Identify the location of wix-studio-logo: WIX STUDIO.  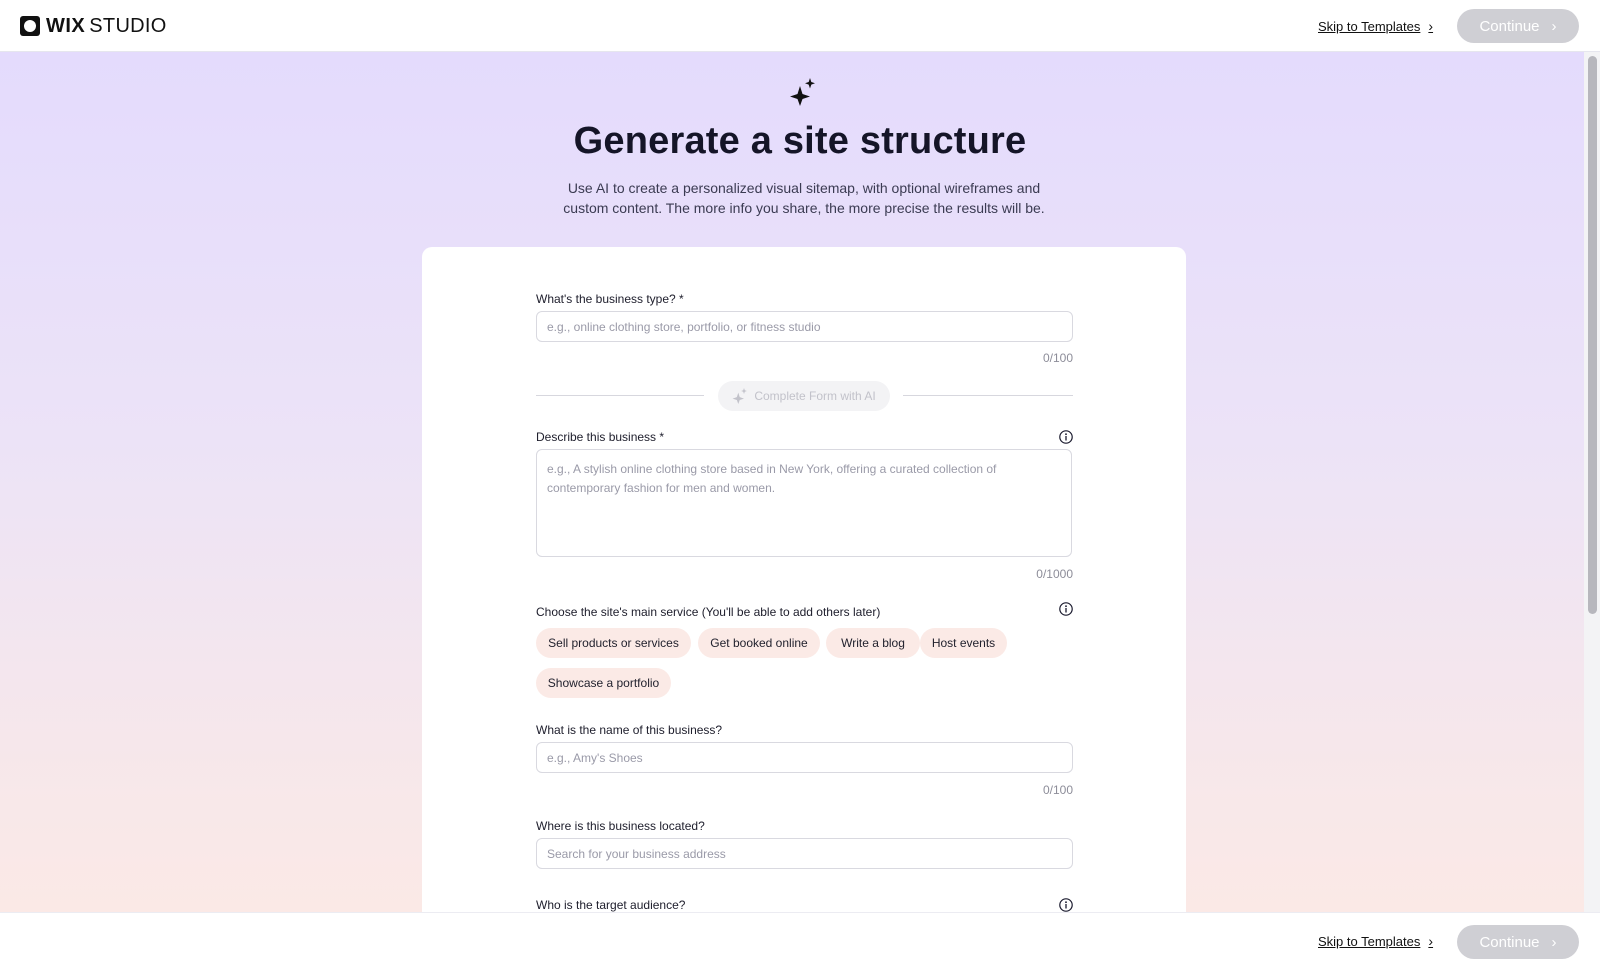
(93, 26).